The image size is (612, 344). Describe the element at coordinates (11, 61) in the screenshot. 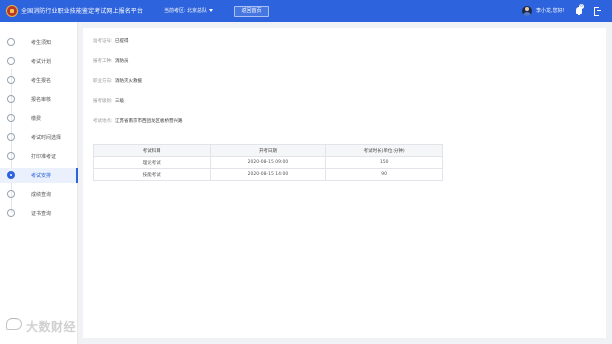

I see `calendar-icon` at that location.